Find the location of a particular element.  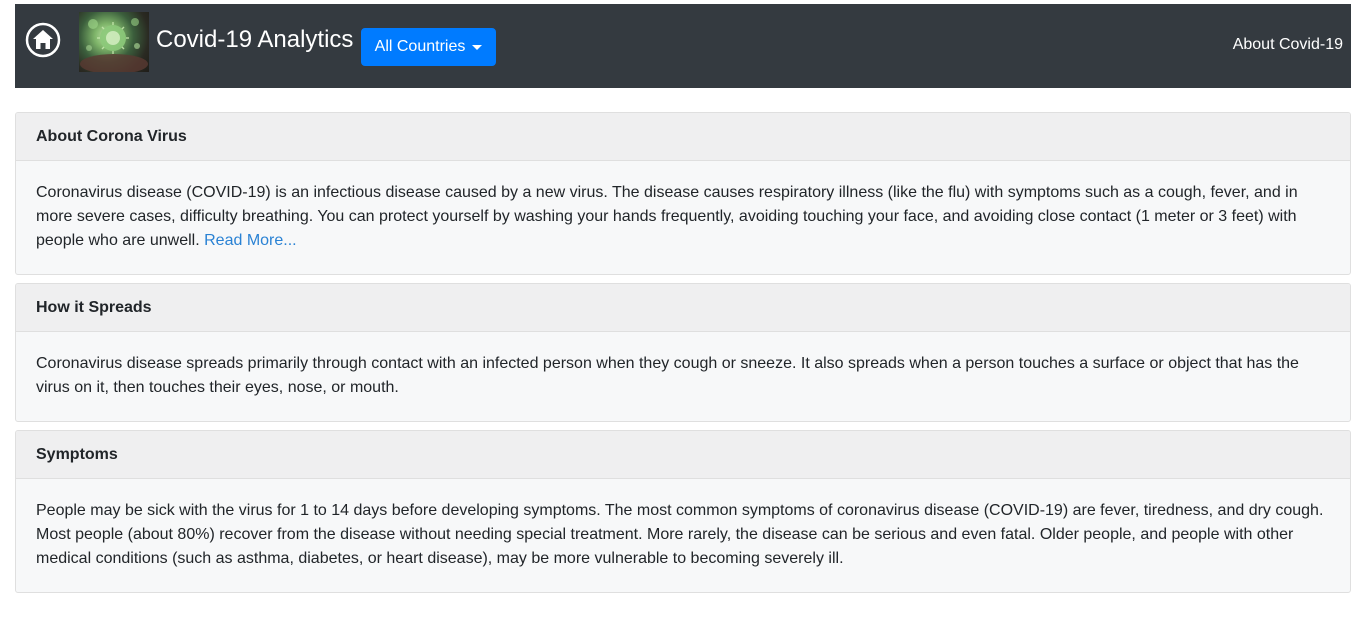

dropdown-label: All Countries is located at coordinates (420, 46).